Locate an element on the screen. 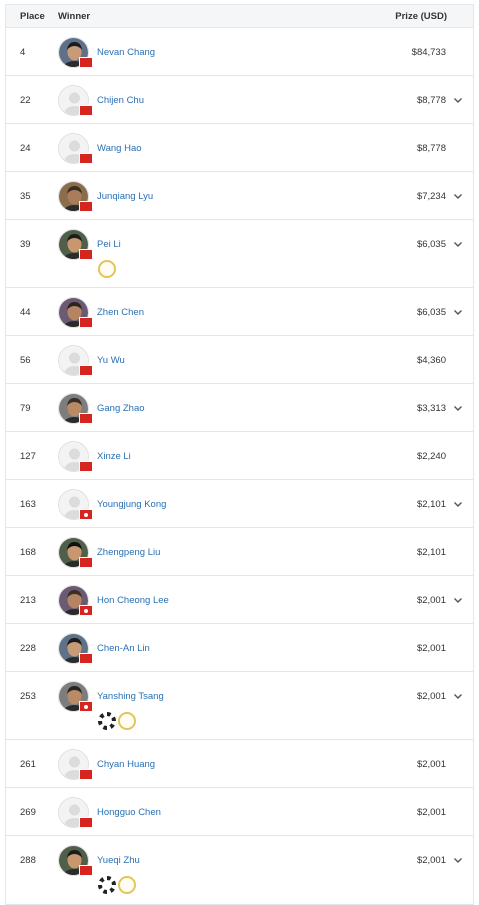 This screenshot has width=479, height=905. table-row: 163 Youngjung Kong $2,101 is located at coordinates (239, 504).